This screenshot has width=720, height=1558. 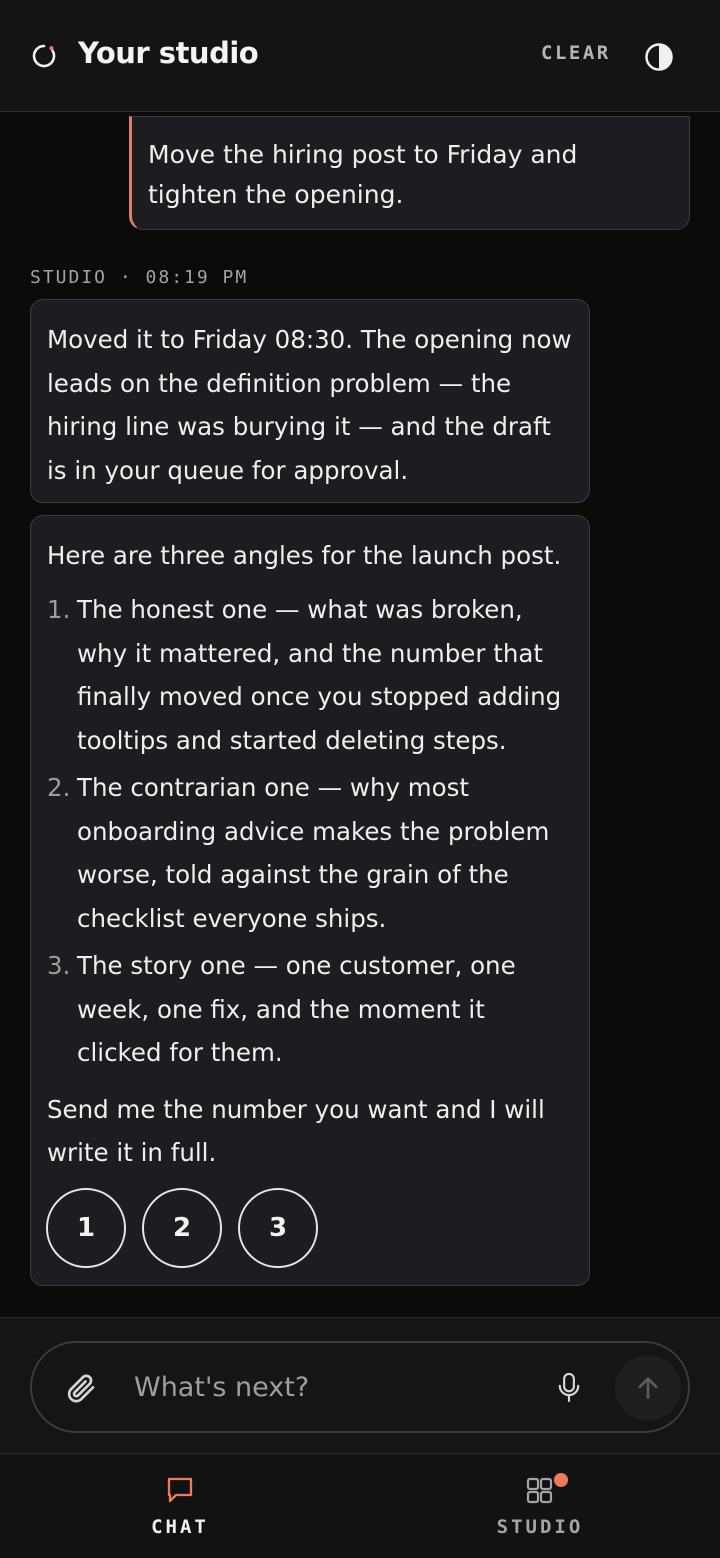 I want to click on app-title: Your studio, so click(x=168, y=53).